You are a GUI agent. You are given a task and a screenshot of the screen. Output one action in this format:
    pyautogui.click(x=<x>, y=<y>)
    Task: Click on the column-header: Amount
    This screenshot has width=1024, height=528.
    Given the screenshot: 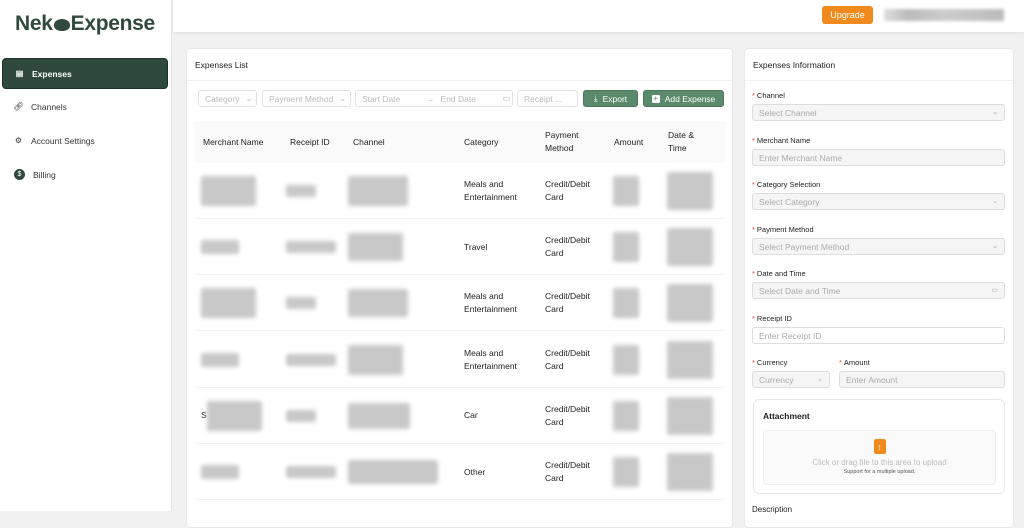 What is the action you would take?
    pyautogui.click(x=628, y=142)
    